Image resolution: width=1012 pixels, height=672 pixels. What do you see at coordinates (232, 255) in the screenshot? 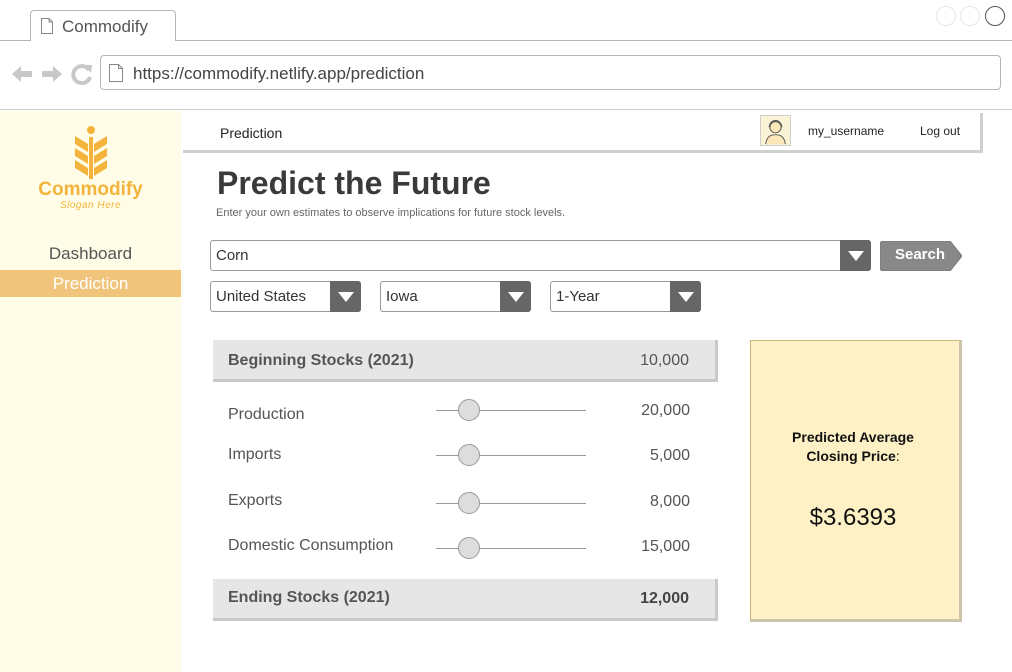
I see `commodity-value: Corn` at bounding box center [232, 255].